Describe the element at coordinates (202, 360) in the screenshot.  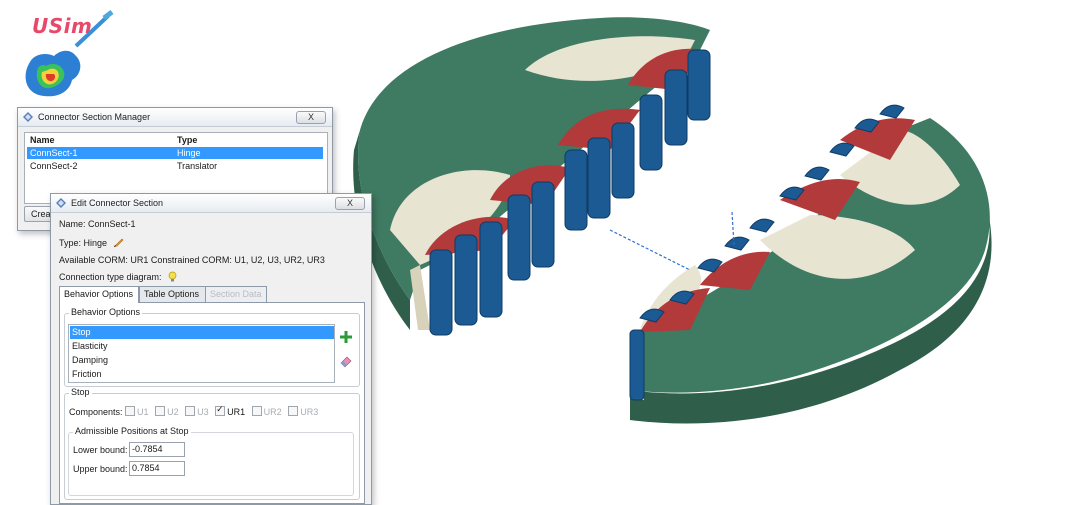
I see `list-item: Damping` at that location.